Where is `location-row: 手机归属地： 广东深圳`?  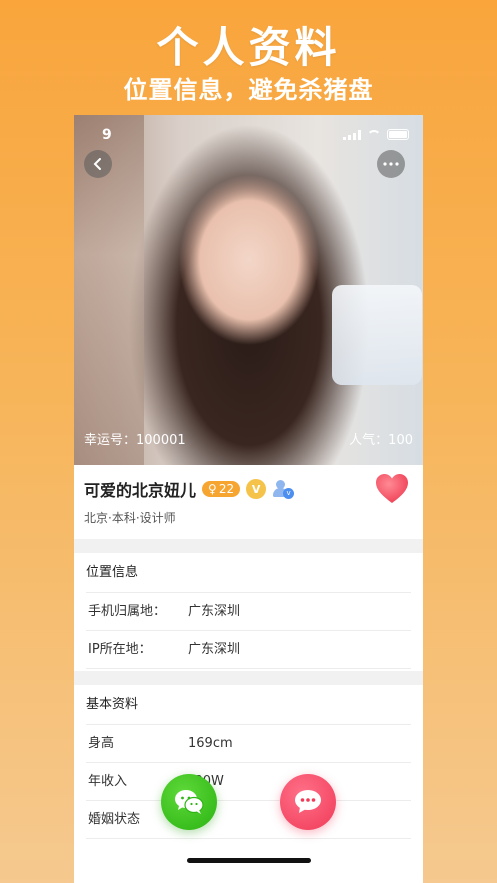
location-row: 手机归属地： 广东深圳 is located at coordinates (248, 612).